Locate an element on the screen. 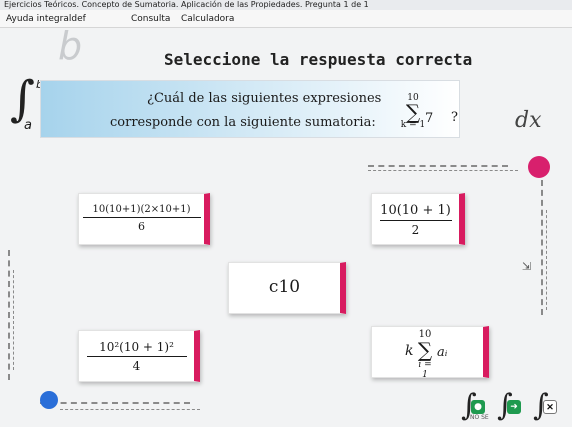 Image resolution: width=572 pixels, height=427 pixels. question-line-1: ¿Cuál de las siguientes expresiones is located at coordinates (264, 98).